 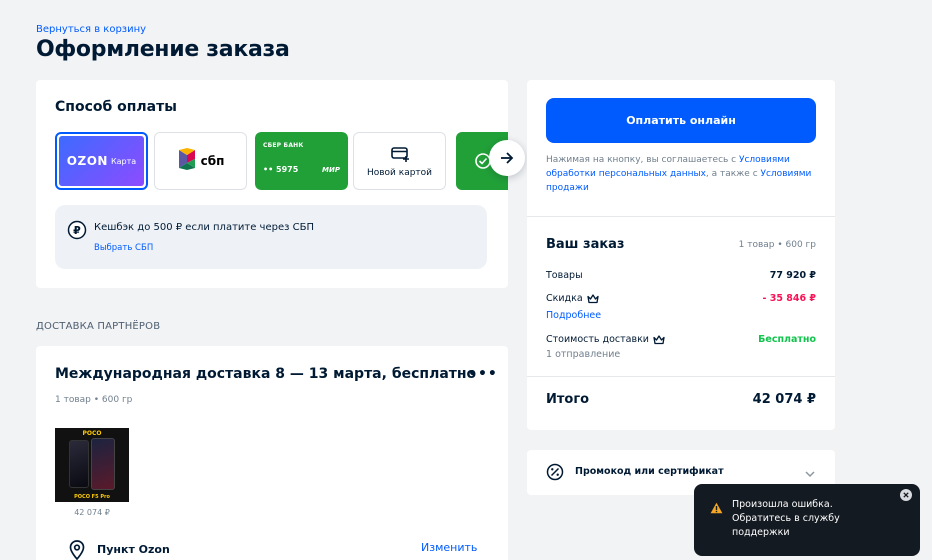 I want to click on discount-value: - 35 846 ₽, so click(x=789, y=298).